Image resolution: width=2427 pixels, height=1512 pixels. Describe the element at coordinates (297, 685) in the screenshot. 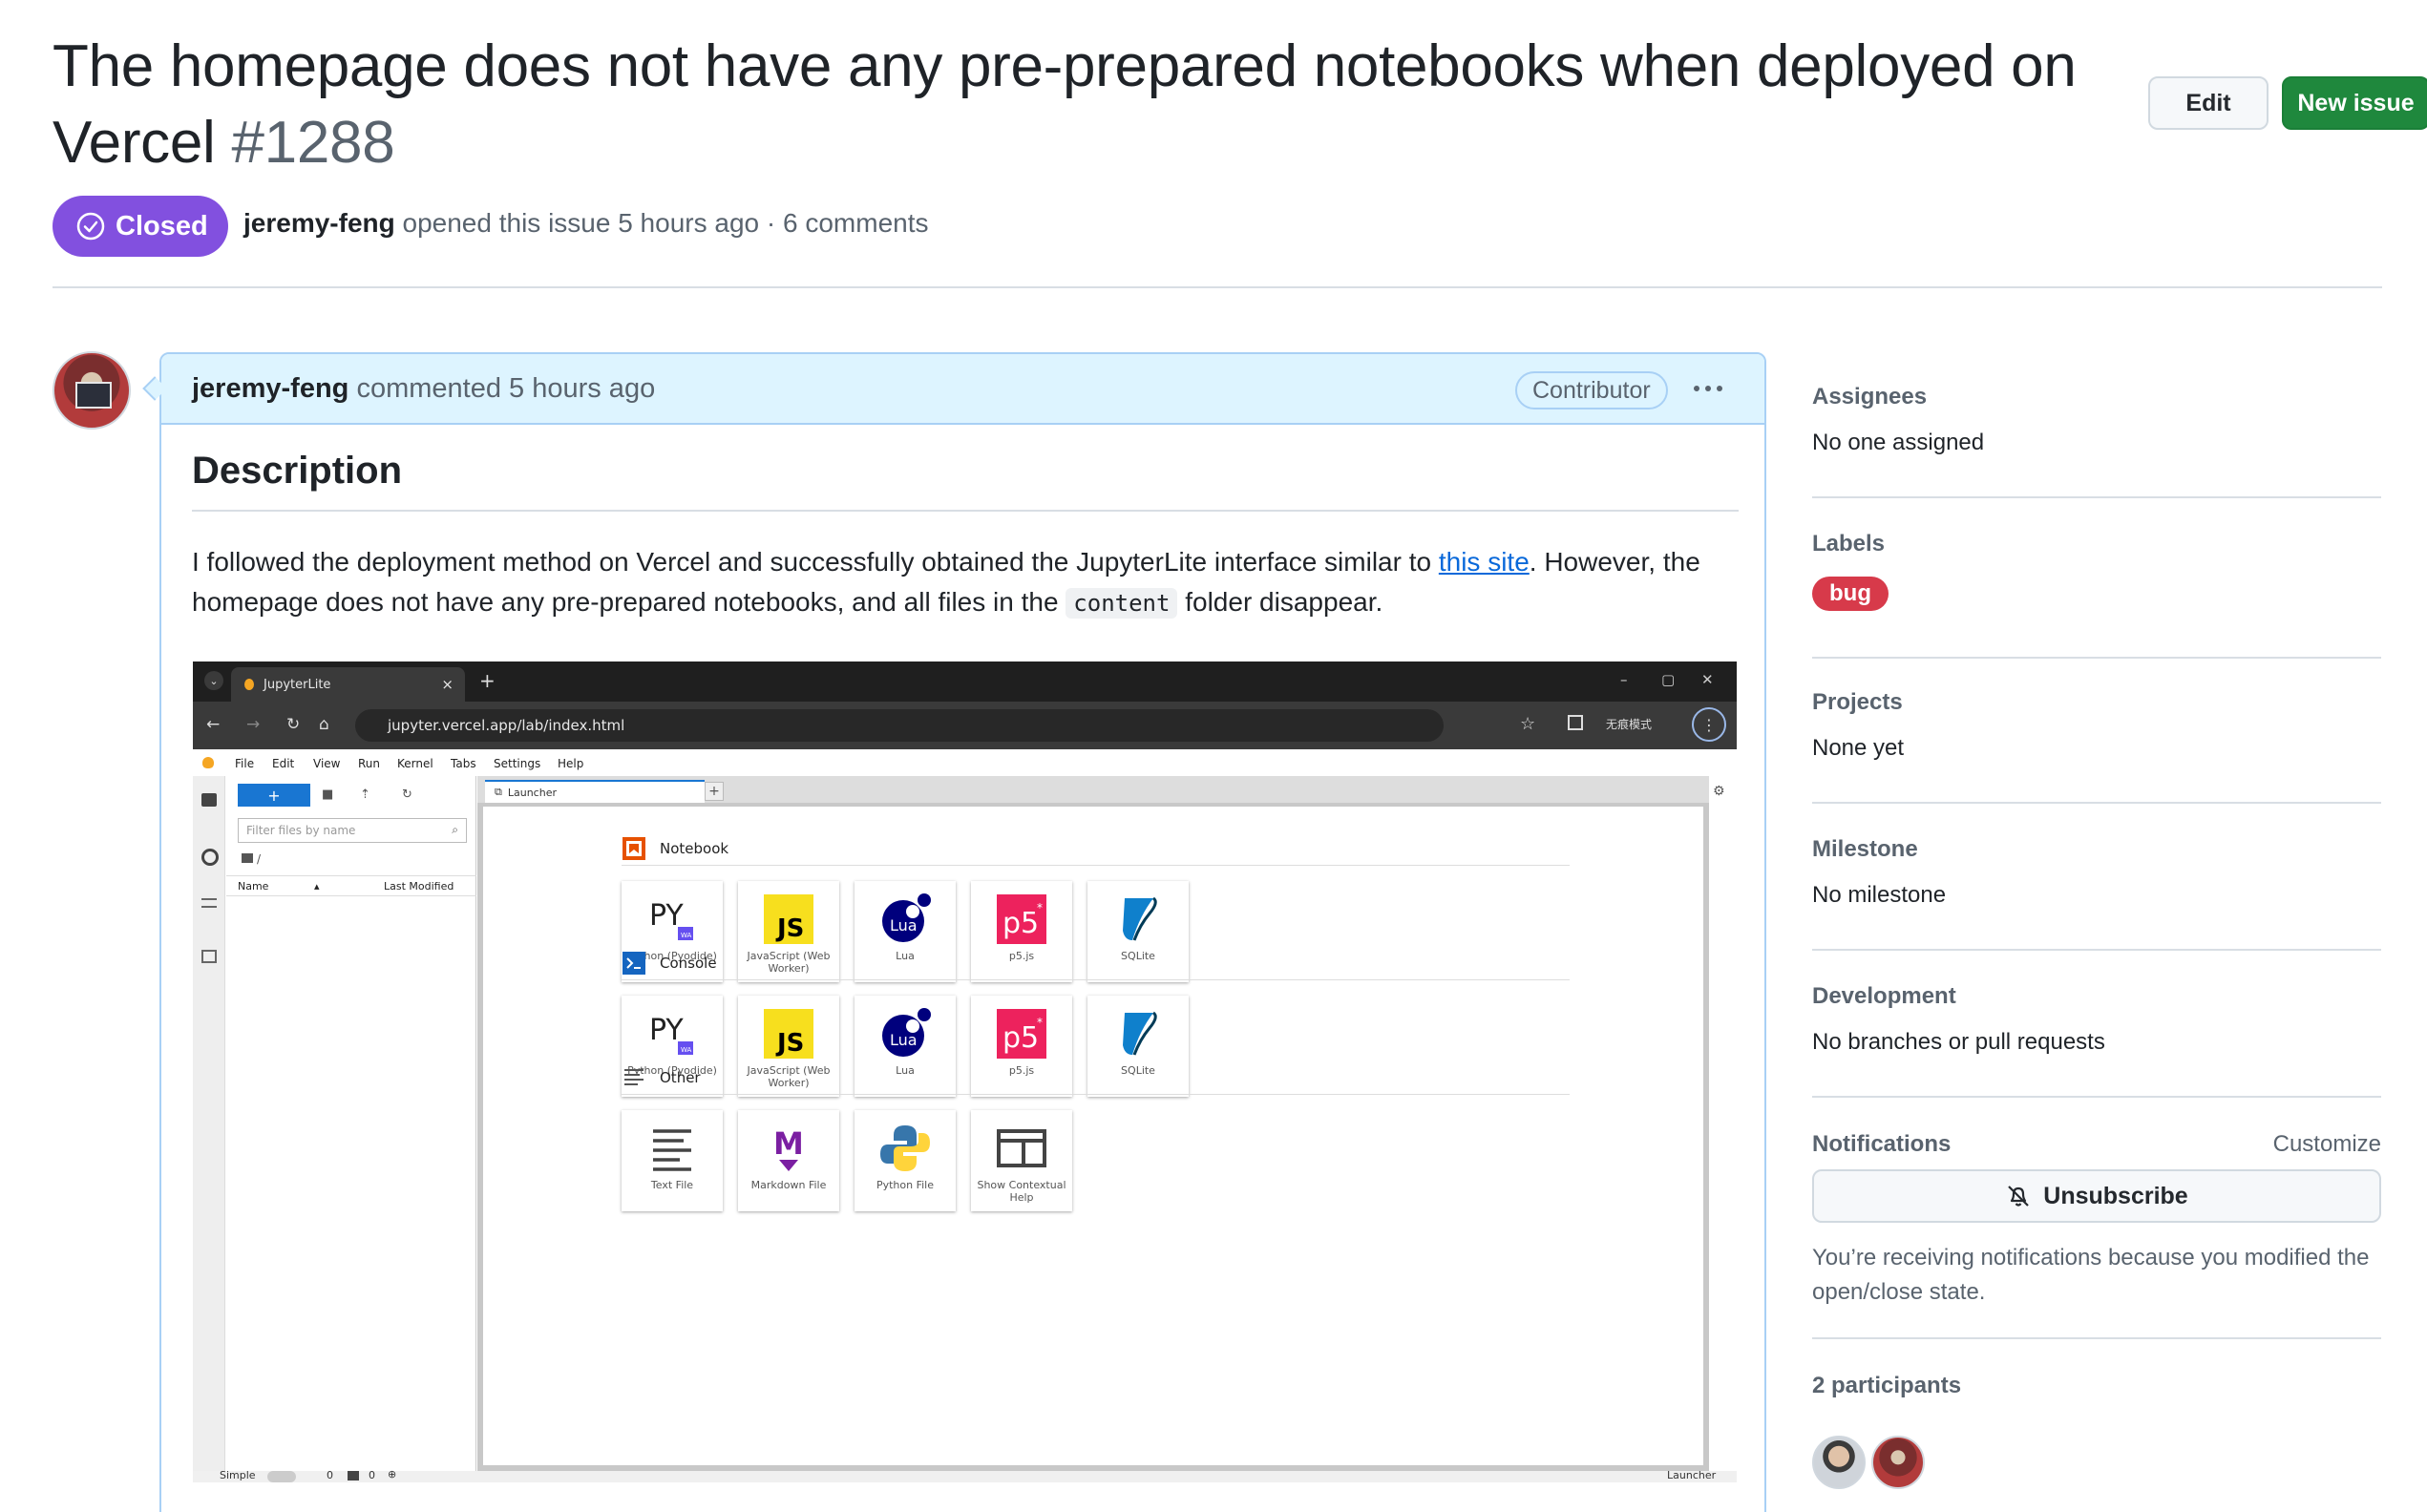

I see `browser-tab-title: JupyterLite` at that location.